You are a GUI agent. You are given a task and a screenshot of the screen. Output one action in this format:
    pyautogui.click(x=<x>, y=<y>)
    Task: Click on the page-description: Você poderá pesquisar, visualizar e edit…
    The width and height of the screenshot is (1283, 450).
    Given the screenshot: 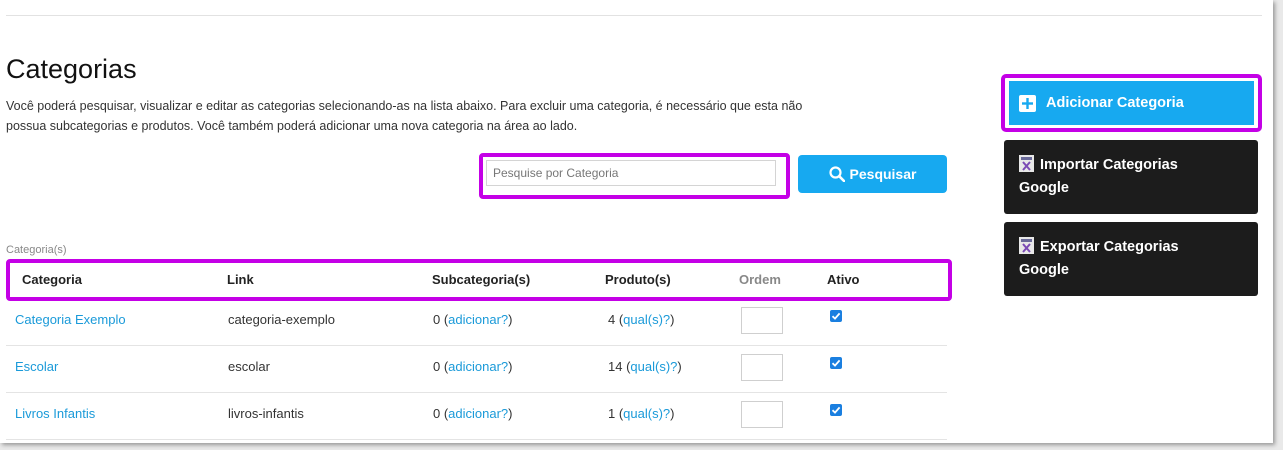 What is the action you would take?
    pyautogui.click(x=436, y=116)
    